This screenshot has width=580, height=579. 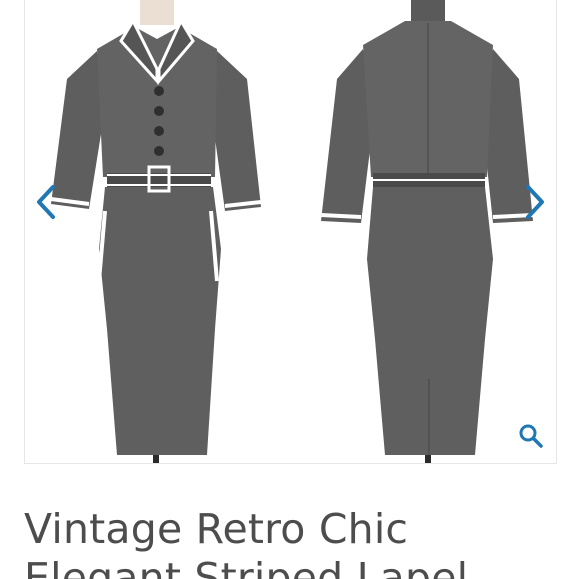 I want to click on chevron-right-icon, so click(x=535, y=202).